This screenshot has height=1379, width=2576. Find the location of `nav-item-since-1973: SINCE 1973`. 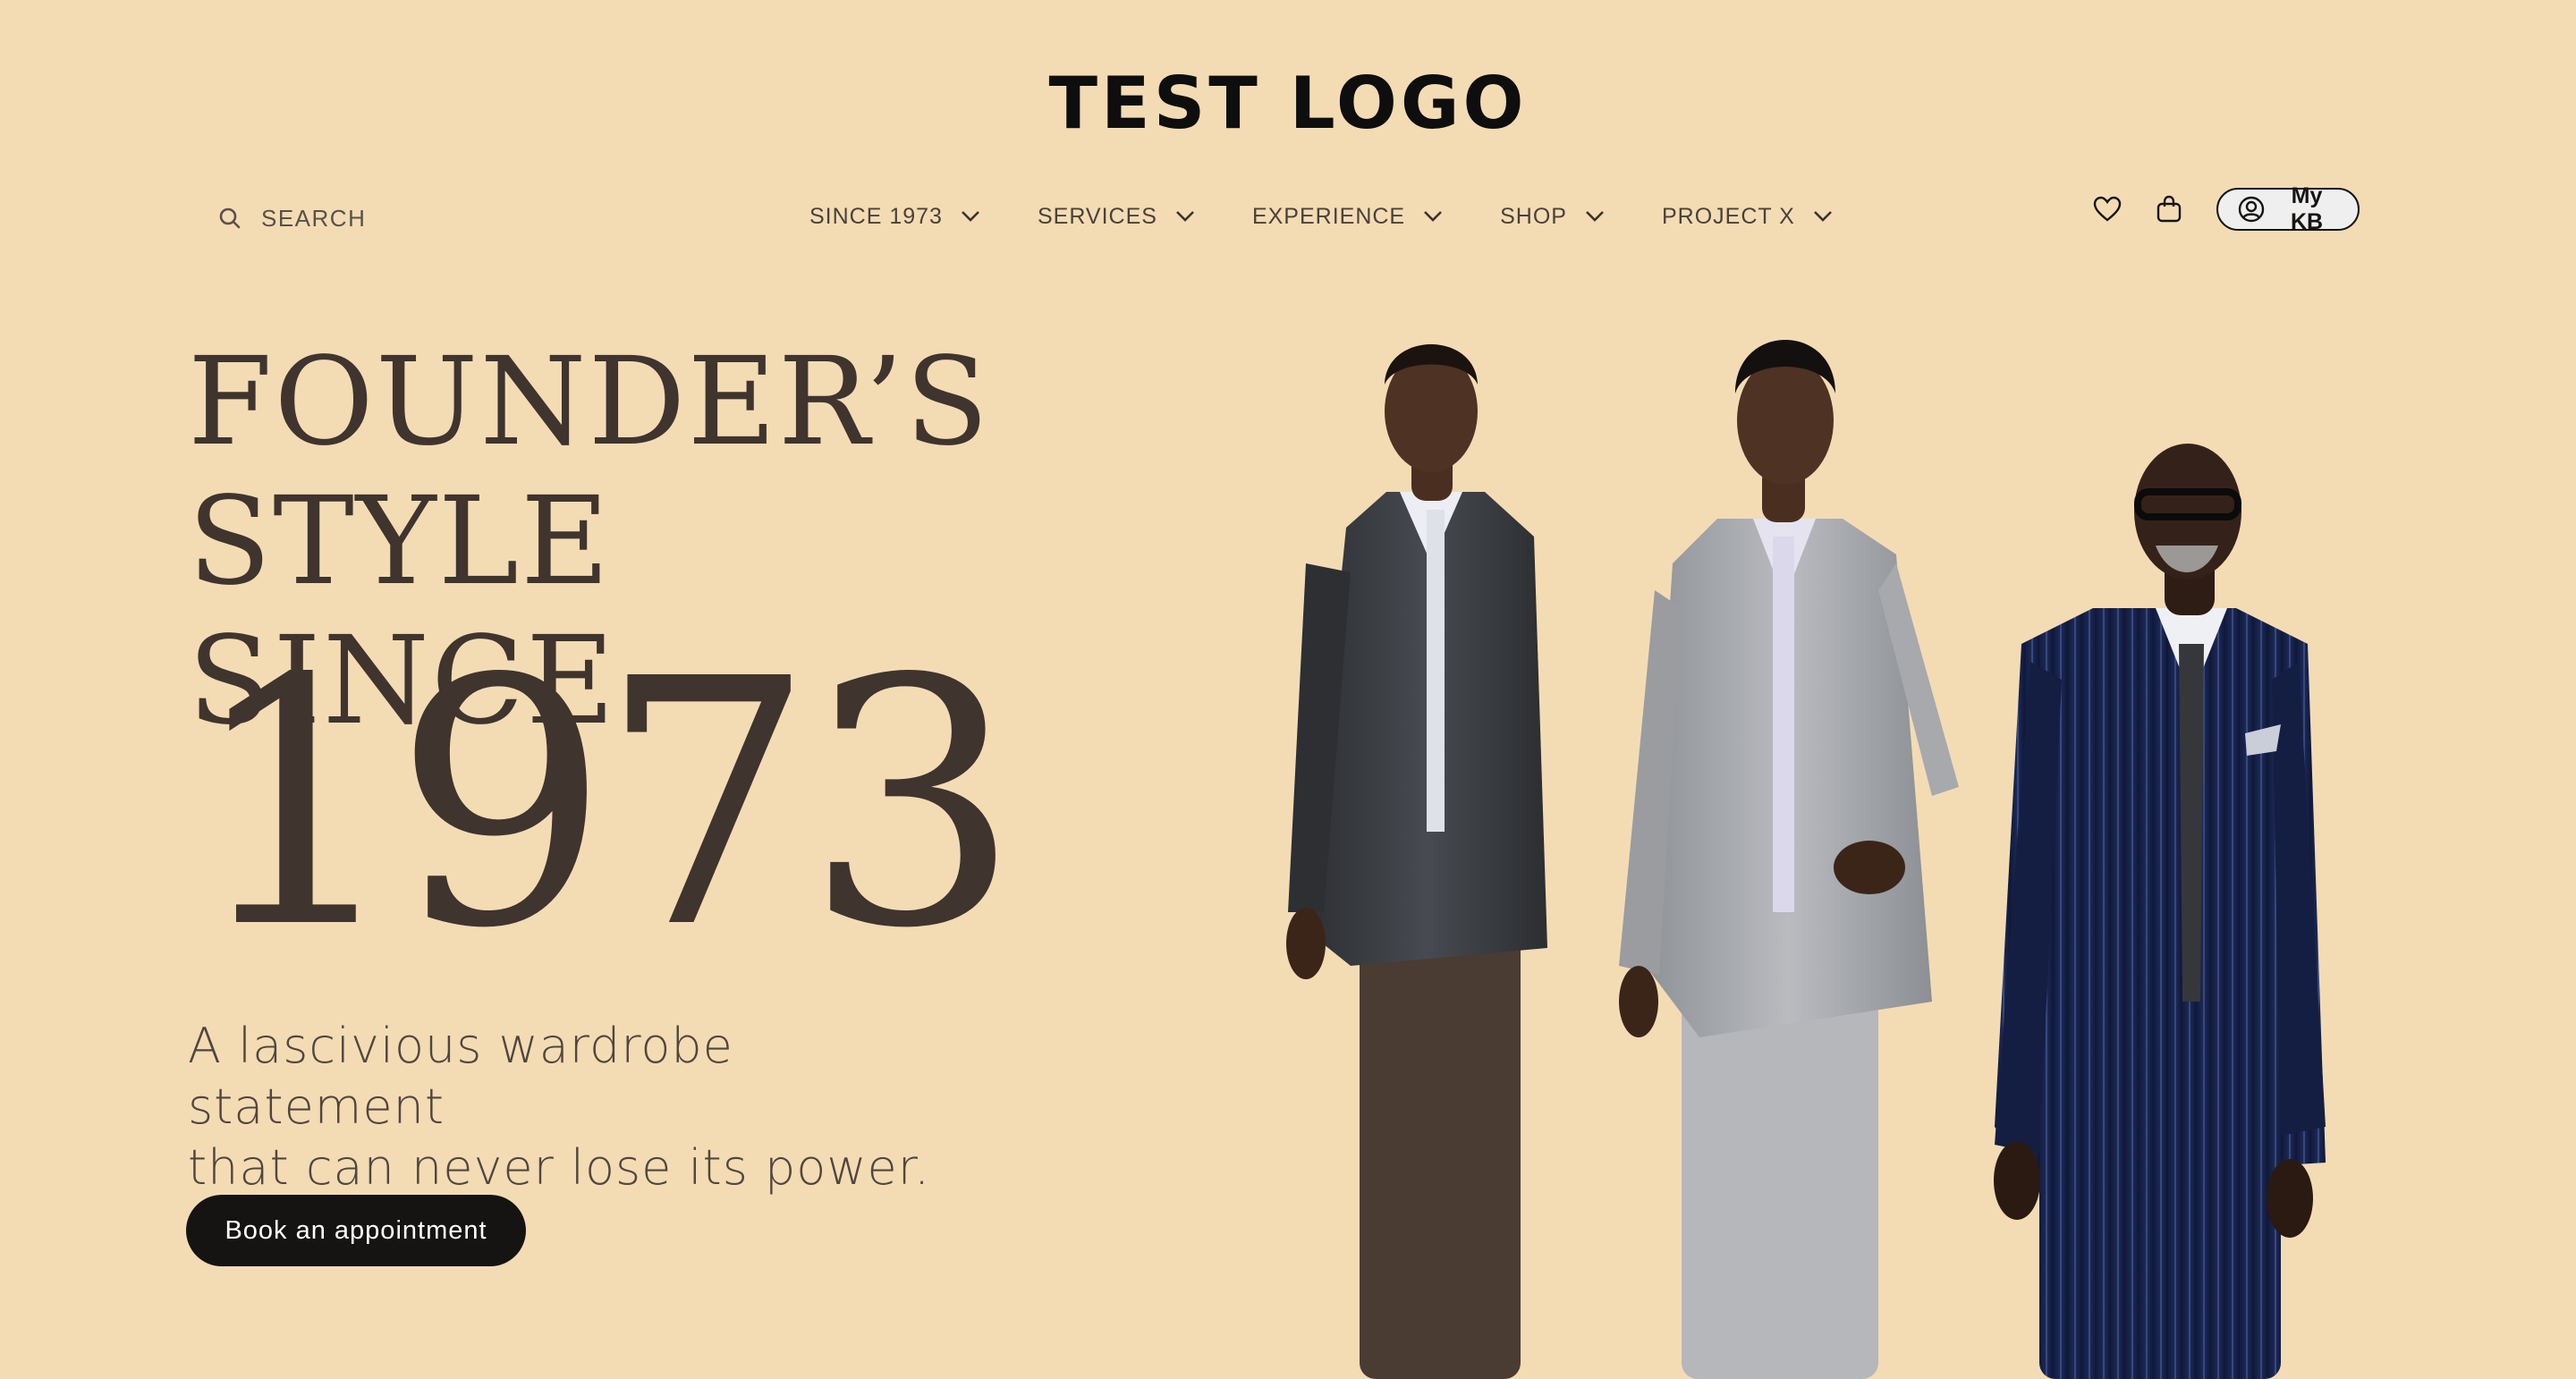

nav-item-since-1973: SINCE 1973 is located at coordinates (894, 217).